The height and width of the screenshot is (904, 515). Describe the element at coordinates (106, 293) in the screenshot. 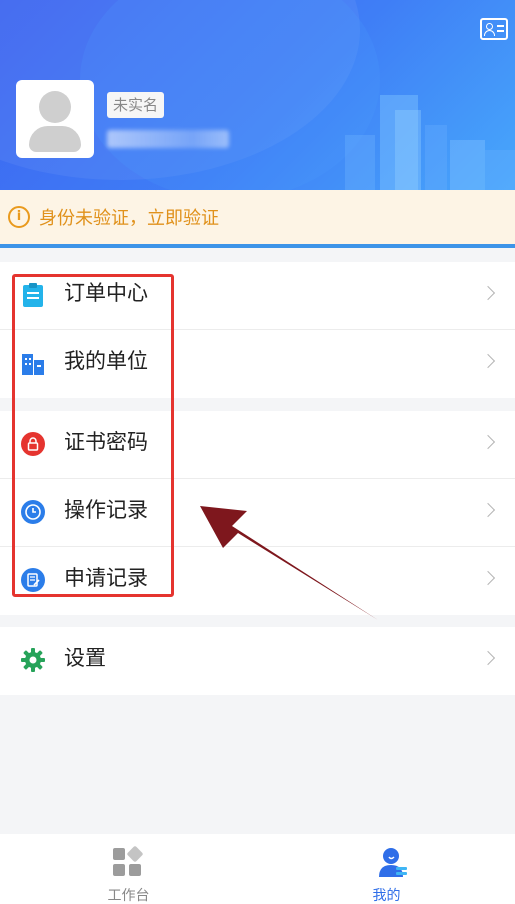

I see `menu-item-label: 订单中心` at that location.